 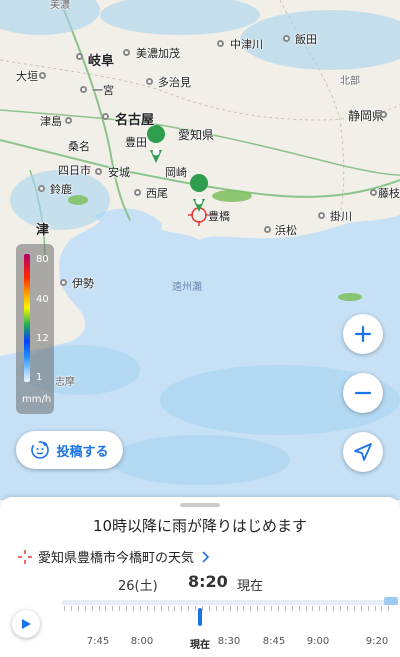 What do you see at coordinates (51, 121) in the screenshot?
I see `place-label: 津島` at bounding box center [51, 121].